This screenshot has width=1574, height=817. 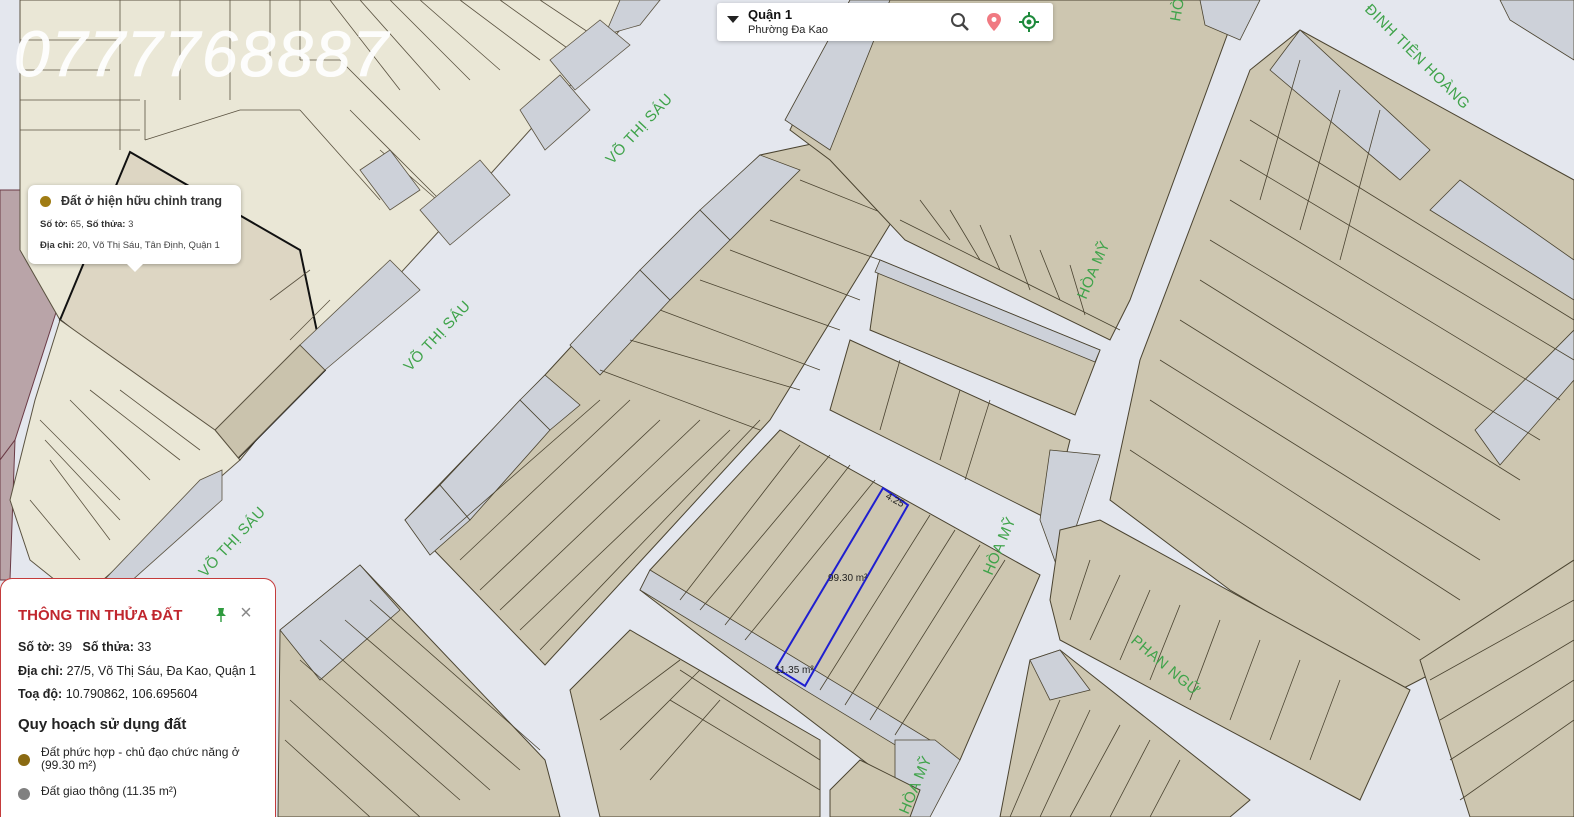 I want to click on location-selector: Quận 1 Phường Đa Kao, so click(x=885, y=22).